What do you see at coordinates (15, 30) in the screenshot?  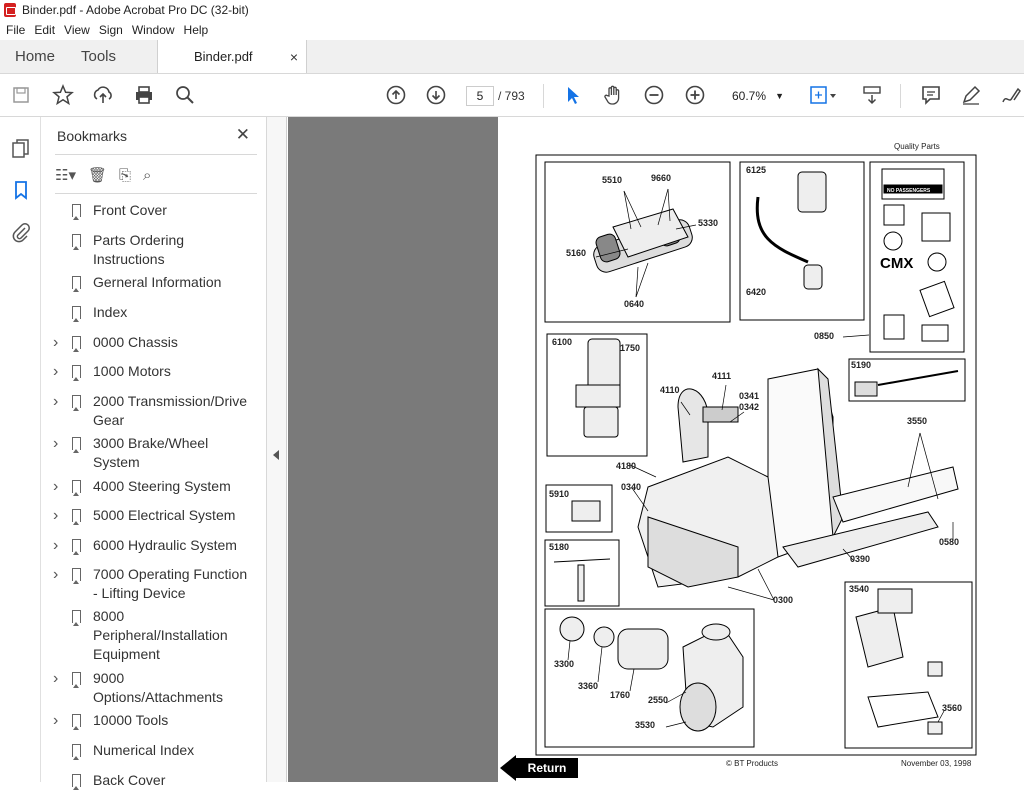 I see `menu-file: File` at bounding box center [15, 30].